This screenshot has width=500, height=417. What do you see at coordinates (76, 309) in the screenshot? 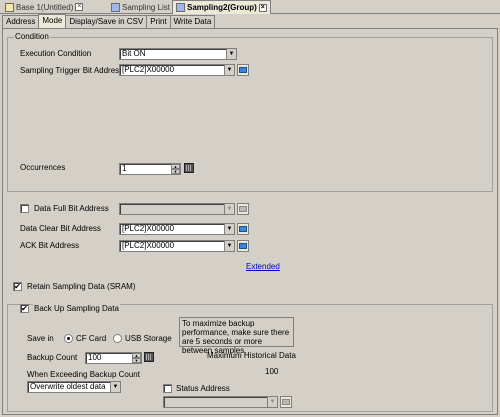
I see `backup-group-title: Back Up Sampling Data` at bounding box center [76, 309].